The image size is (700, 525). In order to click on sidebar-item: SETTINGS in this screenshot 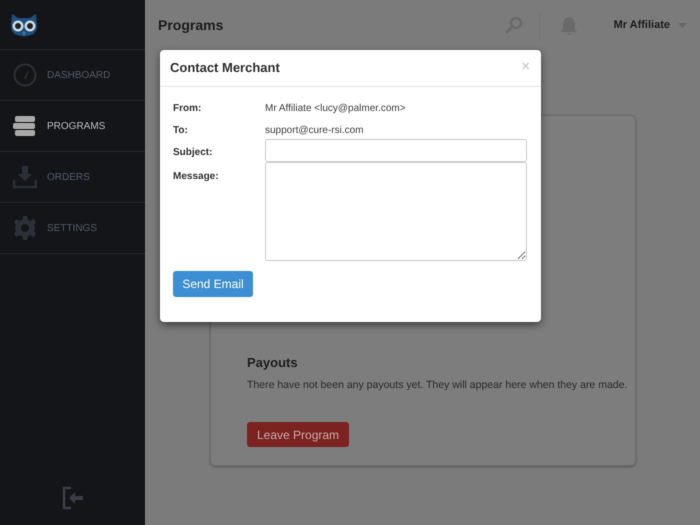, I will do `click(72, 228)`.